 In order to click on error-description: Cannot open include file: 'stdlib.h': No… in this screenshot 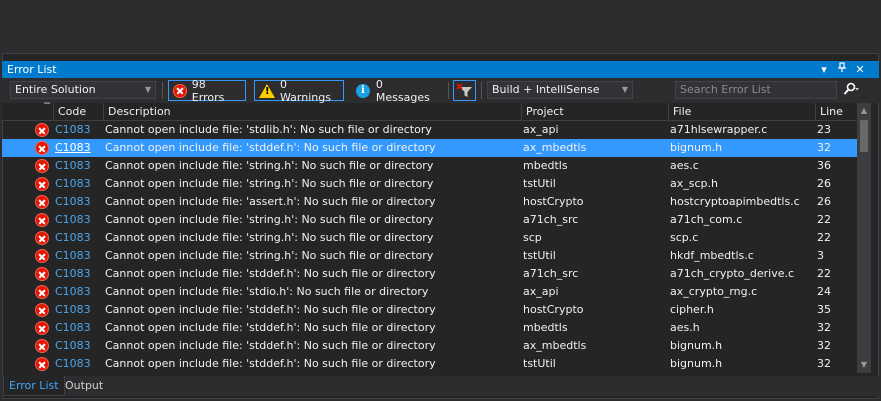, I will do `click(268, 129)`.